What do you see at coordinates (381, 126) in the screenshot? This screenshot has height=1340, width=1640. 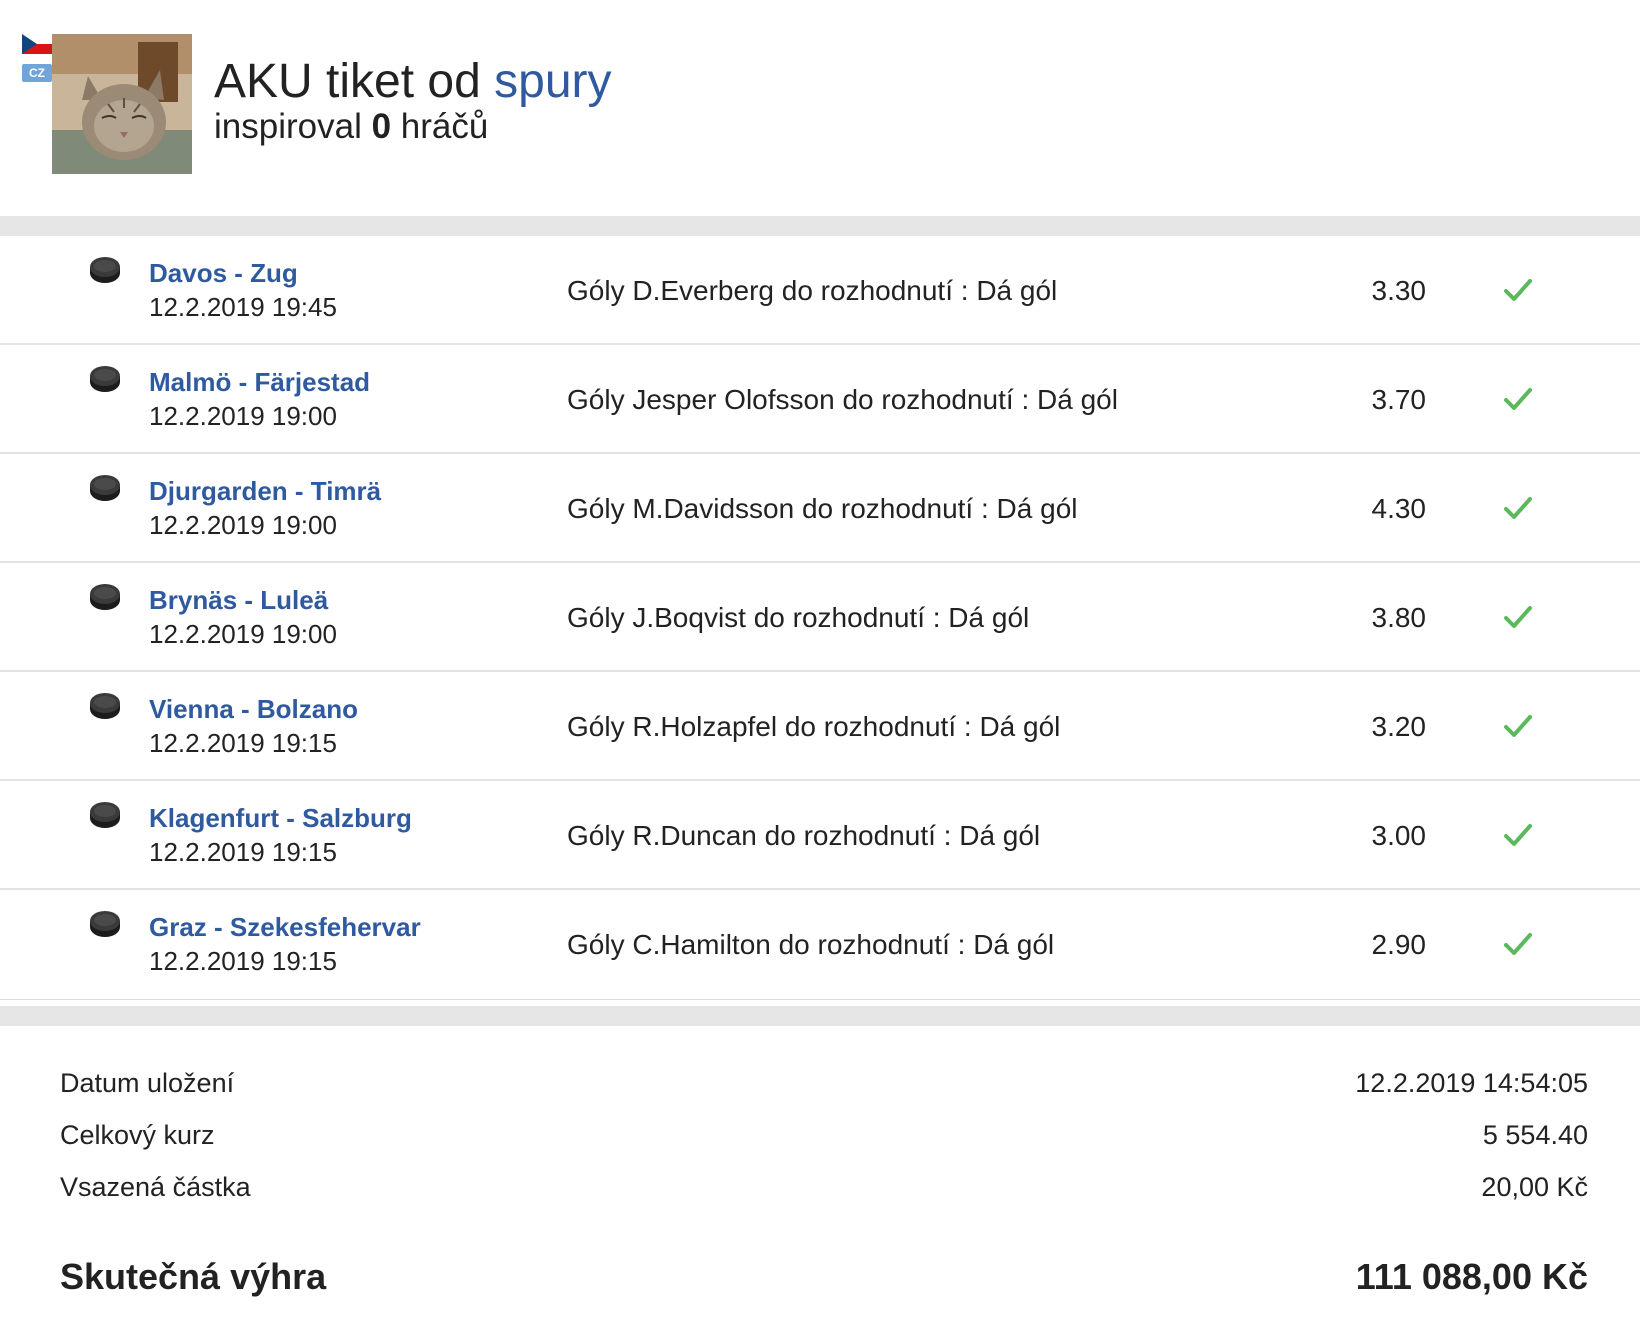 I see `inspired-number: 0` at bounding box center [381, 126].